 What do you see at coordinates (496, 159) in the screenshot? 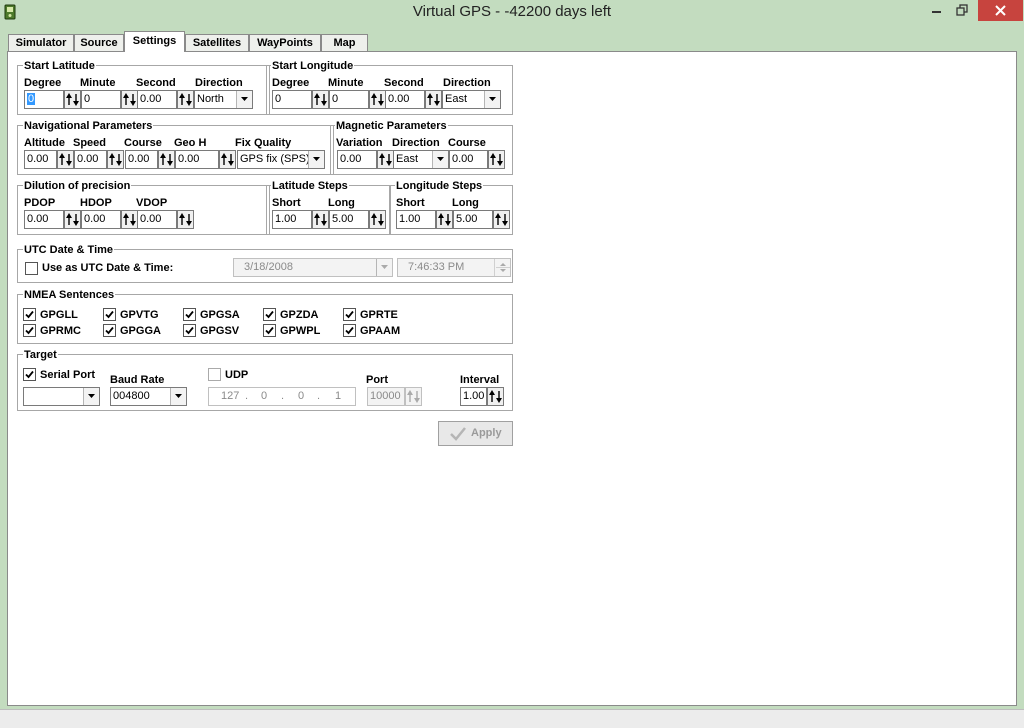
I see `mag-course-spinner` at bounding box center [496, 159].